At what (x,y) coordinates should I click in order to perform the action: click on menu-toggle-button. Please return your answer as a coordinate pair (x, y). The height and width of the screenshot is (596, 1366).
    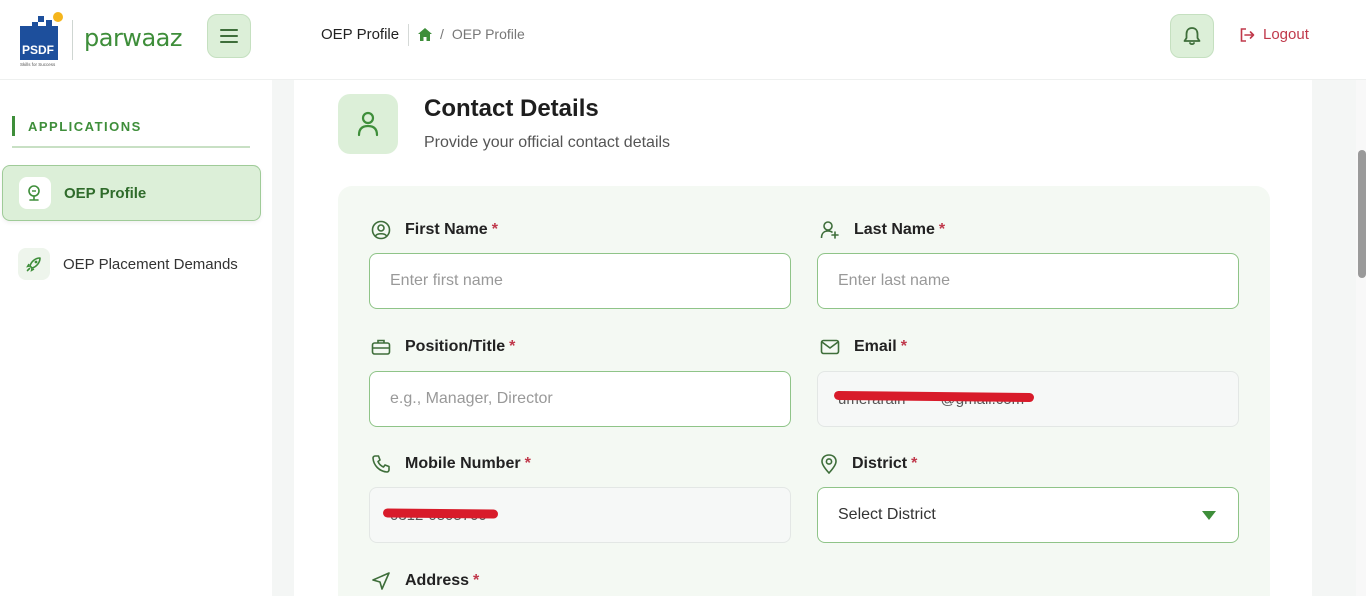
    Looking at the image, I should click on (229, 36).